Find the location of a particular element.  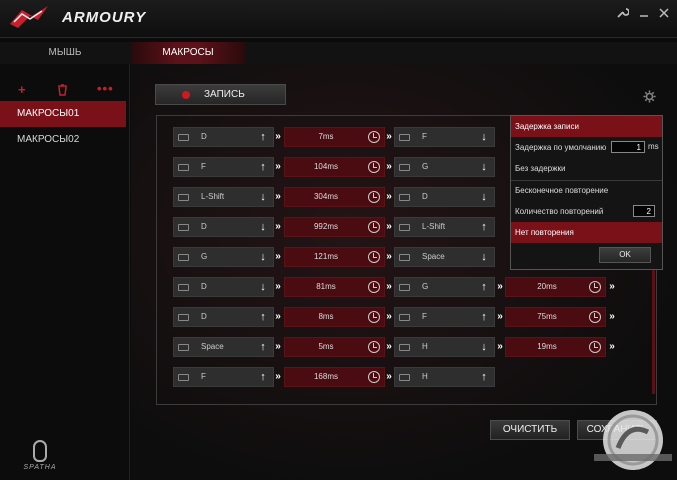

rog-logo is located at coordinates (29, 17).